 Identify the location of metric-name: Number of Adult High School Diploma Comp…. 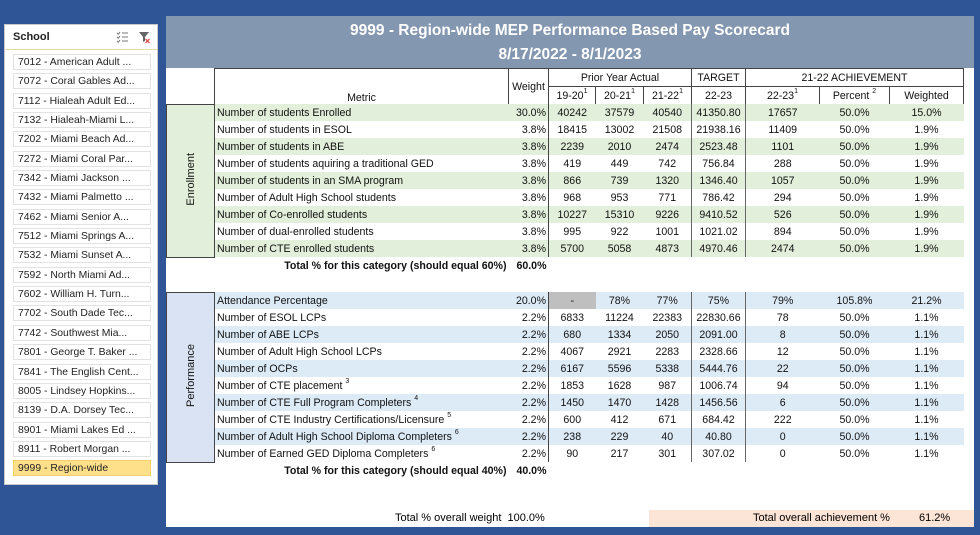
(361, 436).